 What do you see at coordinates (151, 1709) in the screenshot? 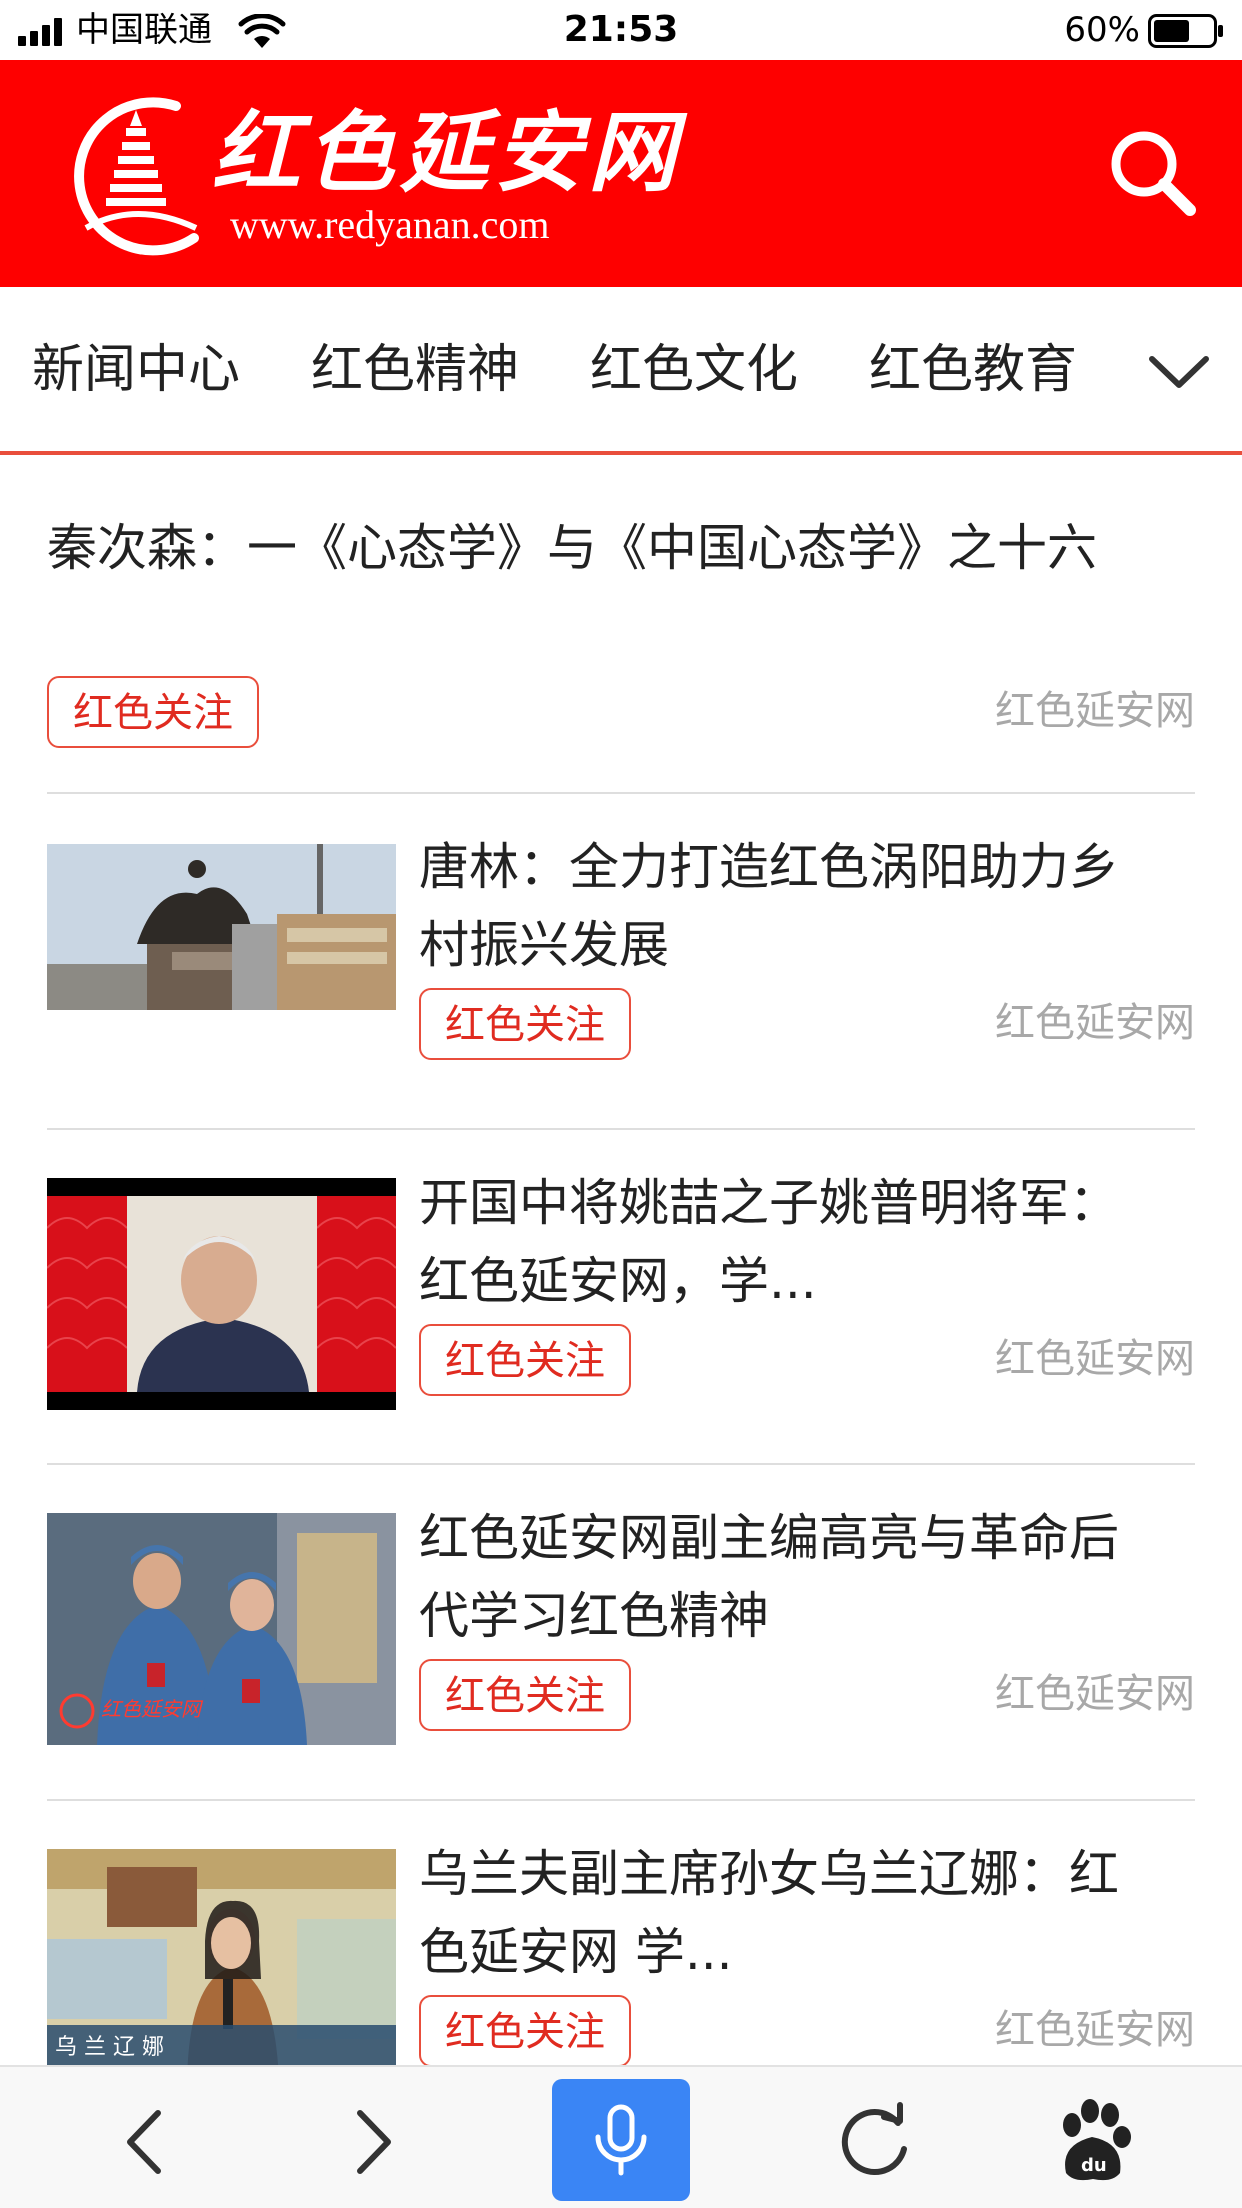
I see `thumbnail-watermark: 红色延安网` at bounding box center [151, 1709].